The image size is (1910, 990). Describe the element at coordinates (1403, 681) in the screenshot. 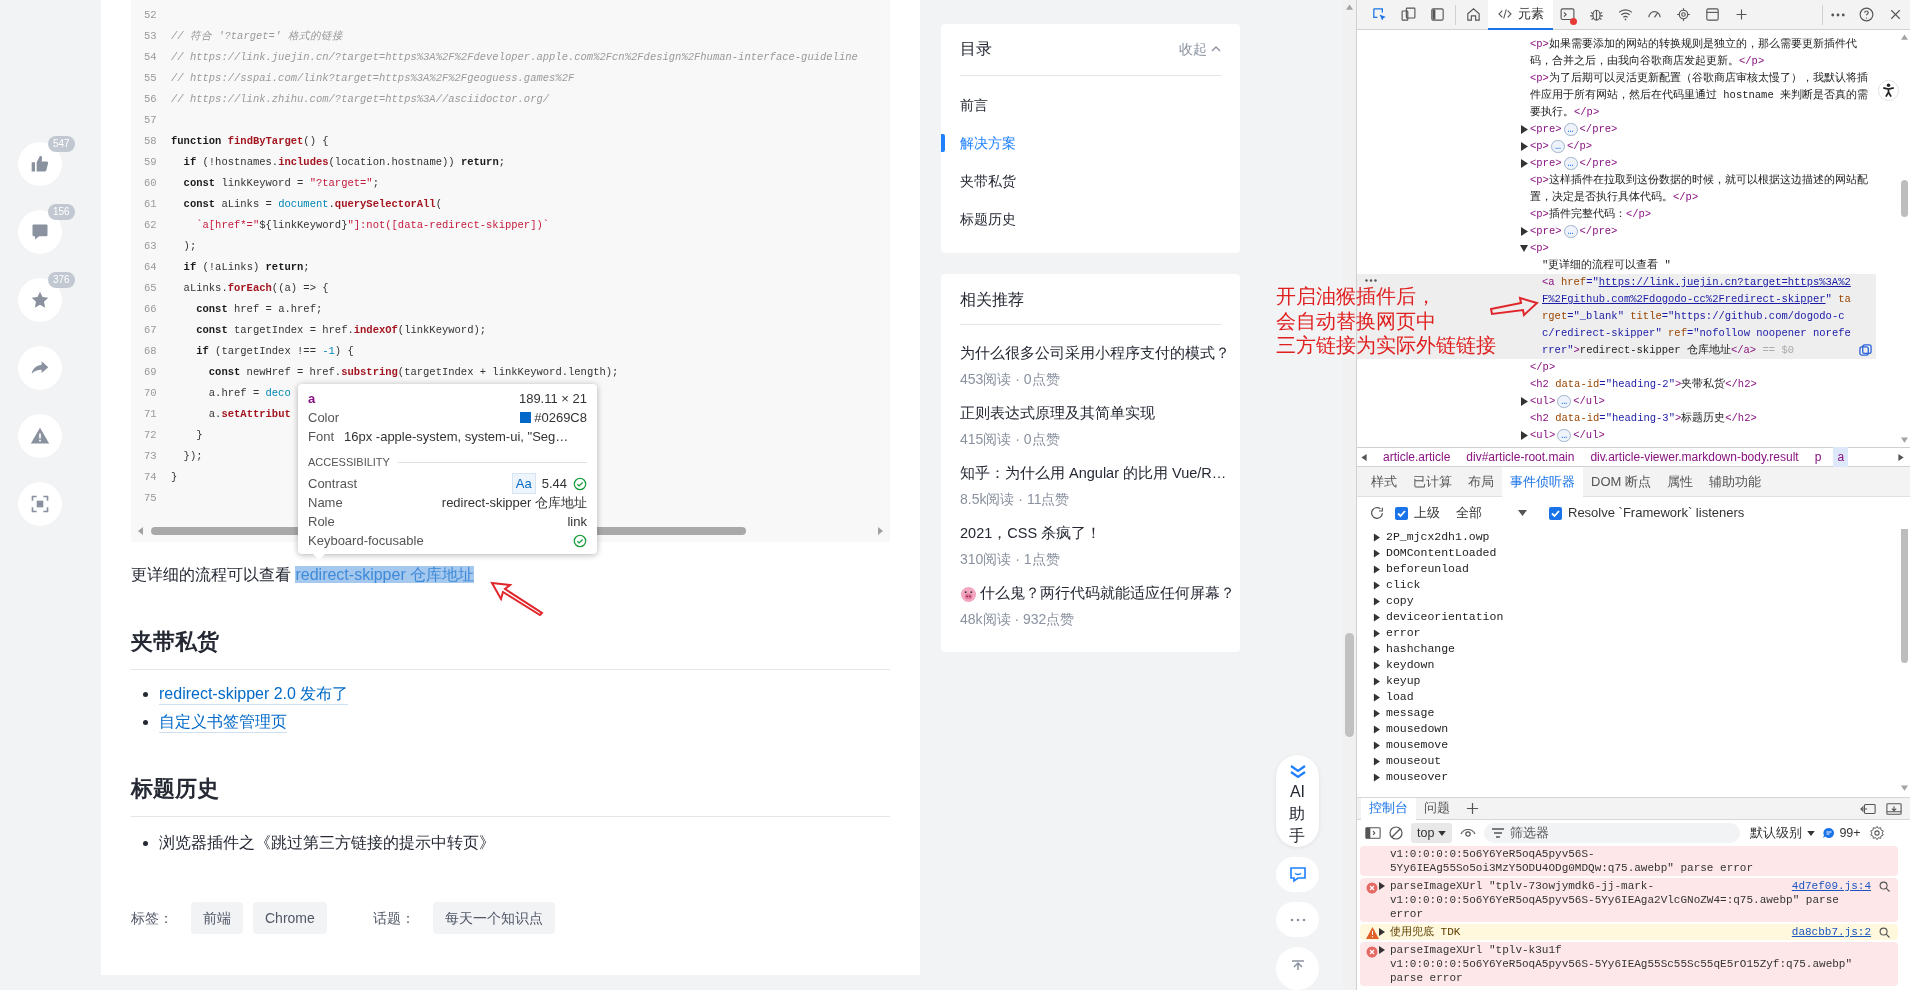

I see `event-listener-item: keyup` at that location.